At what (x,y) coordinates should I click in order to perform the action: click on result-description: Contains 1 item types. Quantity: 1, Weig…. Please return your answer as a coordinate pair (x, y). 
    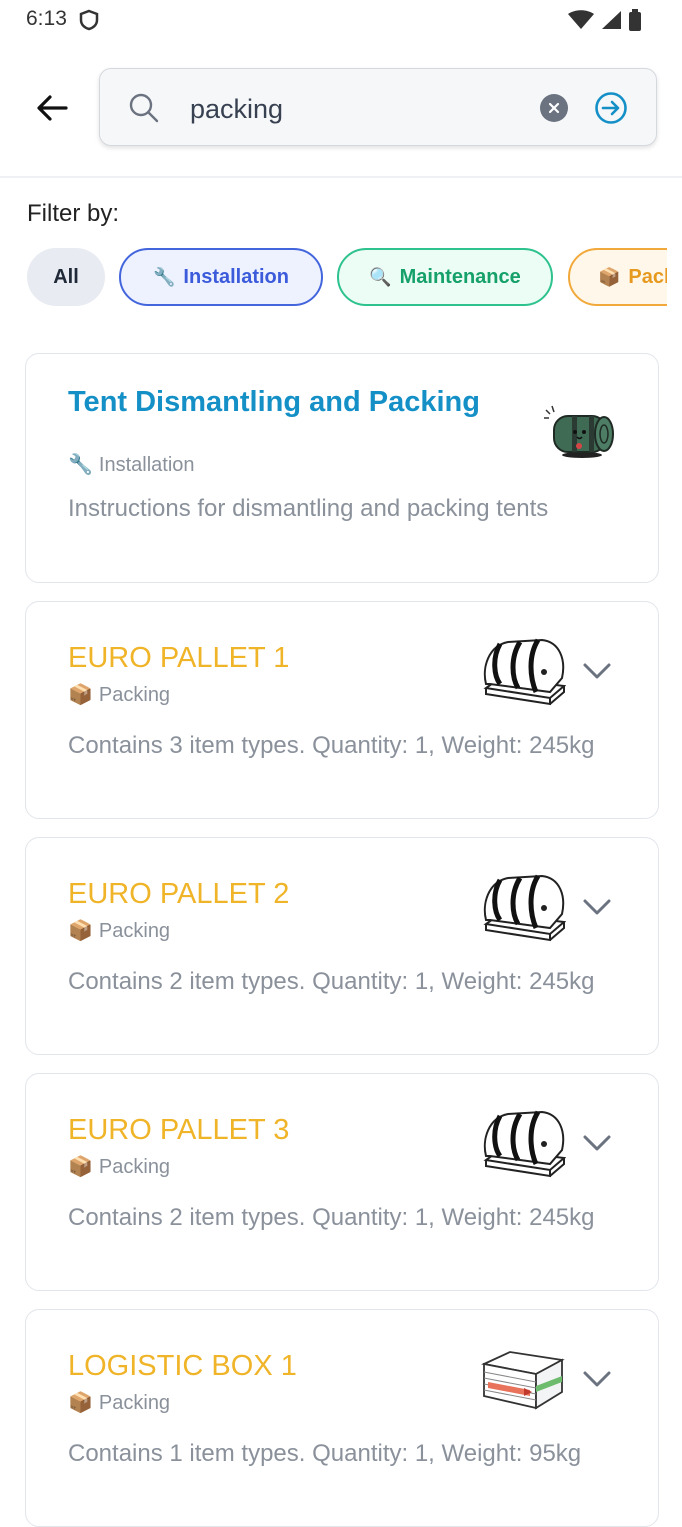
    Looking at the image, I should click on (325, 1453).